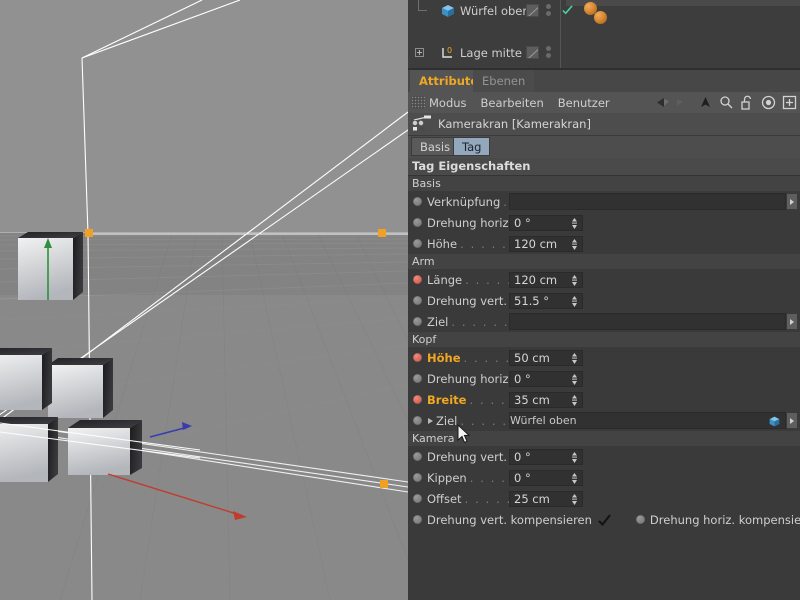 The image size is (800, 600). Describe the element at coordinates (435, 146) in the screenshot. I see `basis-button: Basis` at that location.